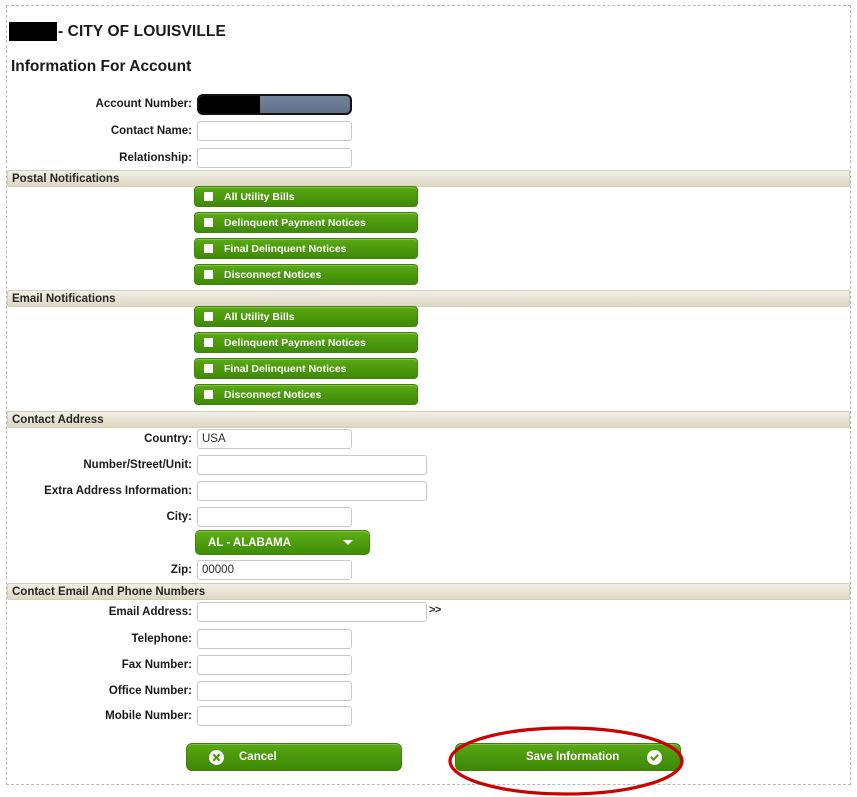 The height and width of the screenshot is (797, 857). I want to click on section-header-postal-notifications: Postal Notifications, so click(428, 178).